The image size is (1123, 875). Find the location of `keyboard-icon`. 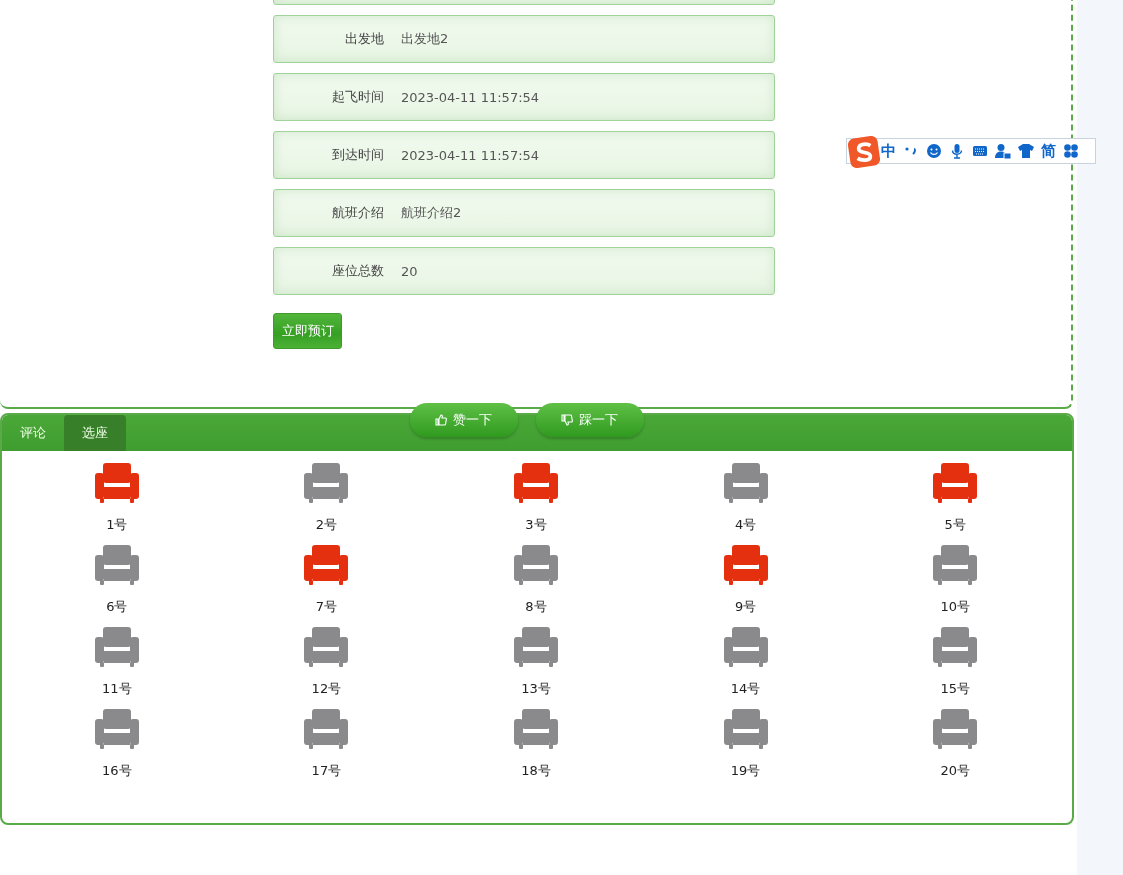

keyboard-icon is located at coordinates (980, 151).